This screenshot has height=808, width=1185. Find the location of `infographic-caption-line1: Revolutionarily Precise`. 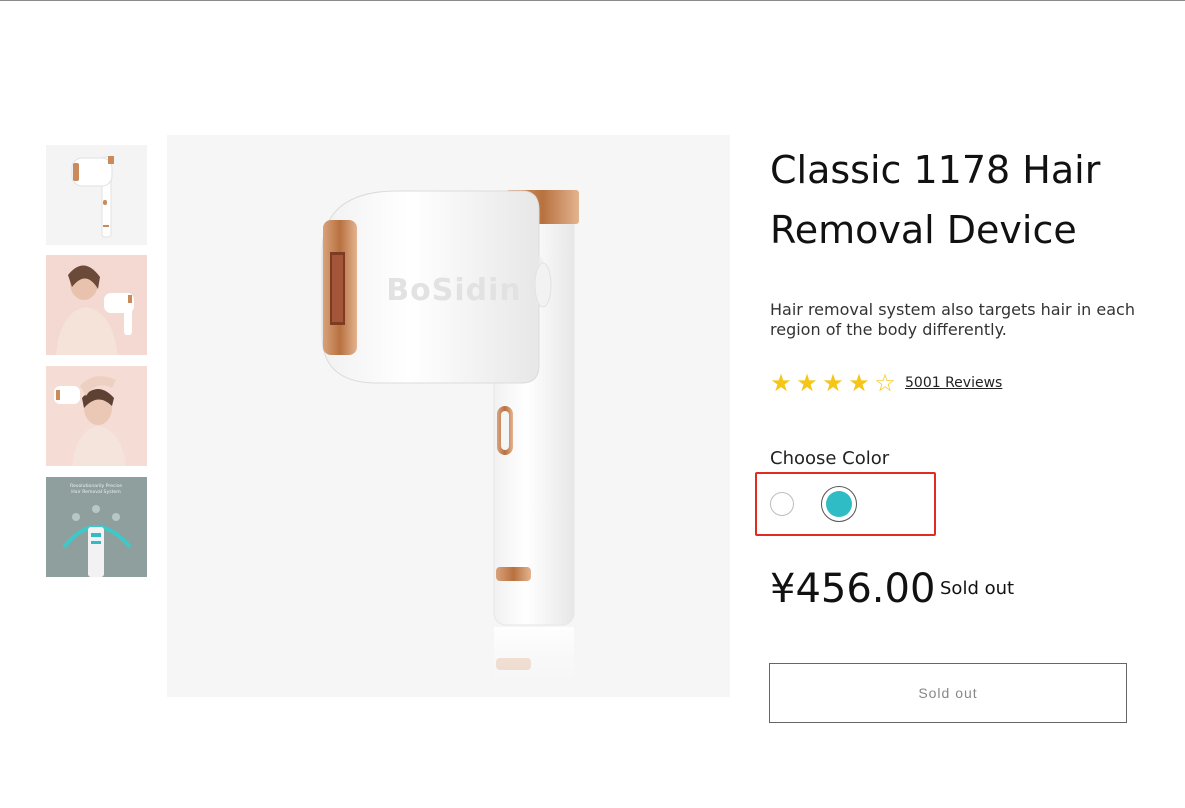

infographic-caption-line1: Revolutionarily Precise is located at coordinates (96, 486).